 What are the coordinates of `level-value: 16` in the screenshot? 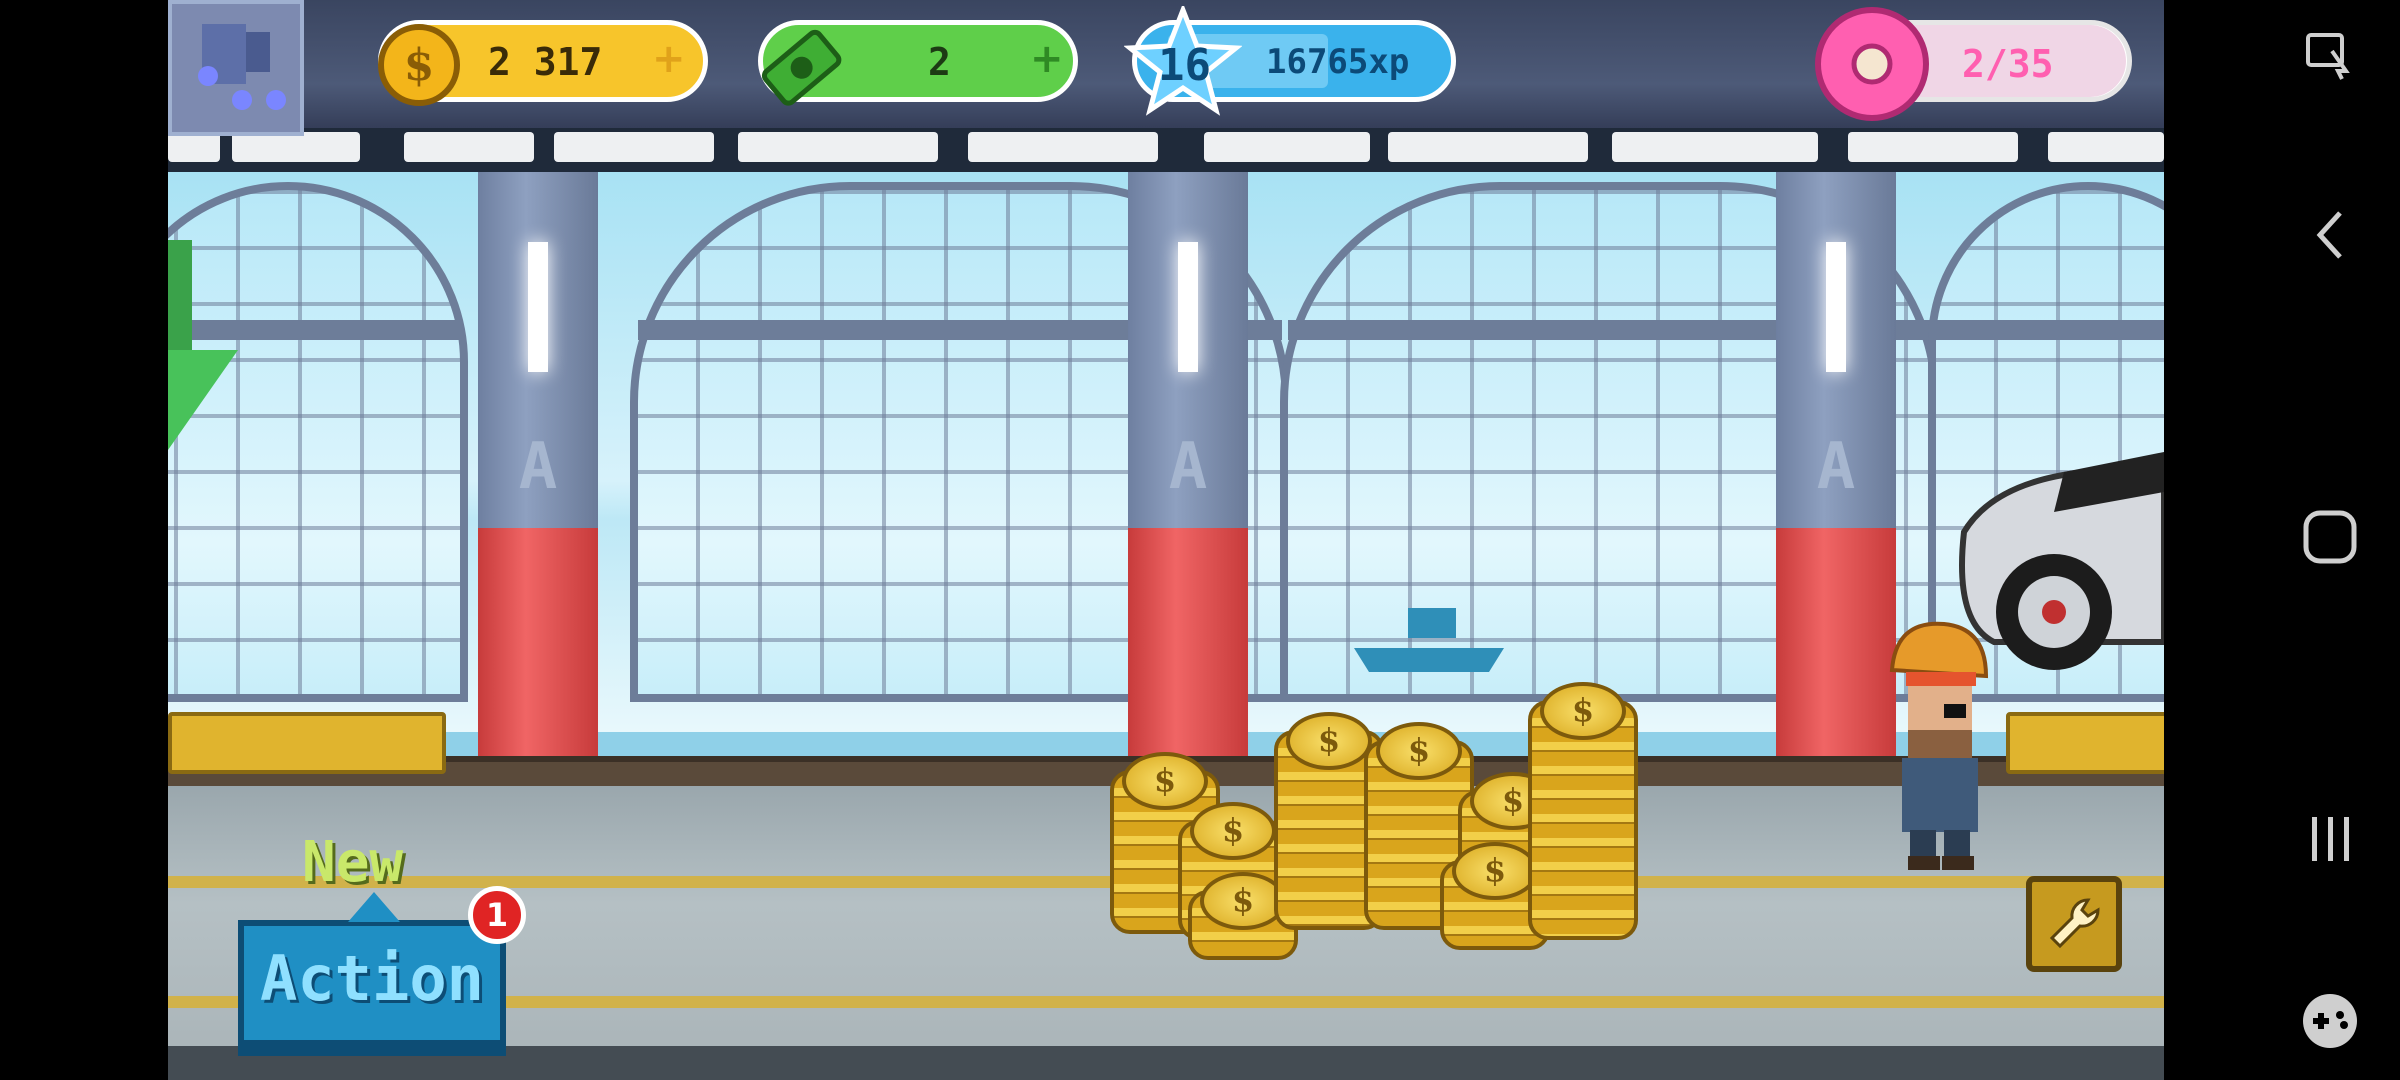 It's located at (1184, 65).